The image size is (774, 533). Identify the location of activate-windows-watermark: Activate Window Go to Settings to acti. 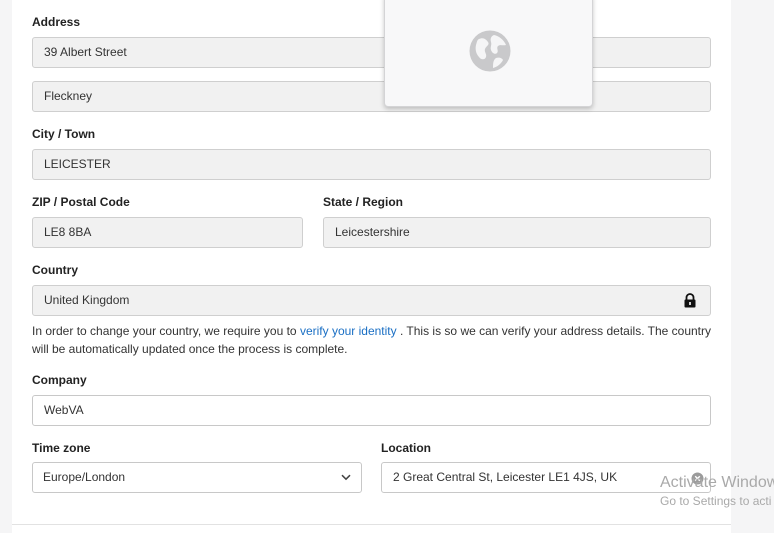
(717, 491).